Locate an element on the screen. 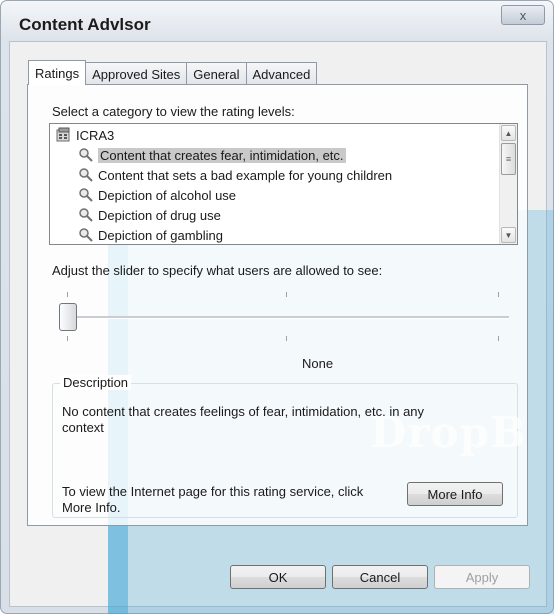 The image size is (554, 614). chevron-down-icon: ▼ is located at coordinates (508, 235).